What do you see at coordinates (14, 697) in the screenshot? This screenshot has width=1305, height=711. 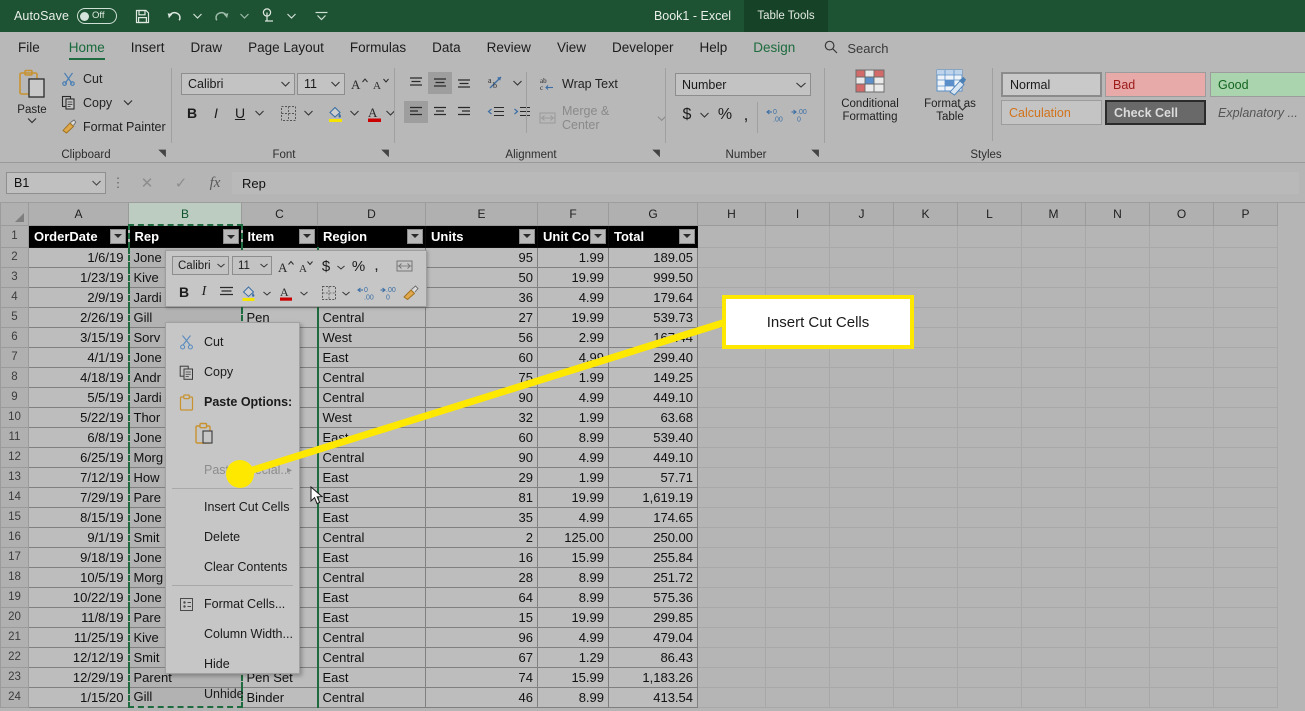 I see `row-header: 24` at bounding box center [14, 697].